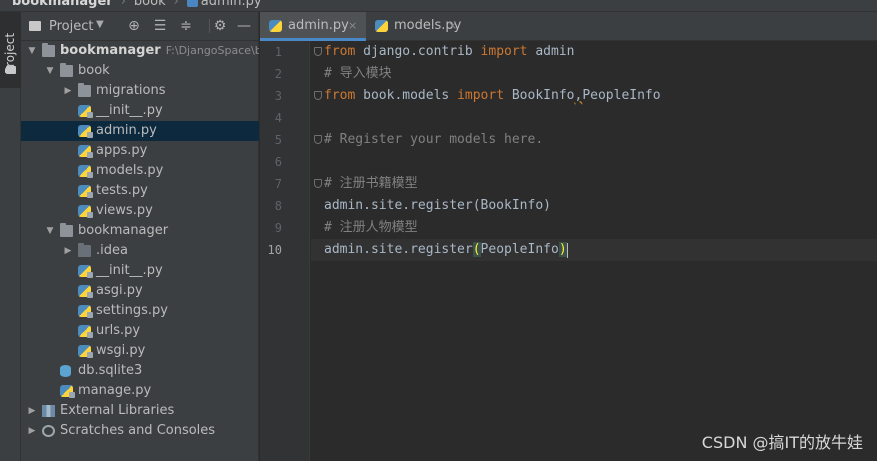 The image size is (877, 461). I want to click on tree-item-label: tests.py, so click(122, 191).